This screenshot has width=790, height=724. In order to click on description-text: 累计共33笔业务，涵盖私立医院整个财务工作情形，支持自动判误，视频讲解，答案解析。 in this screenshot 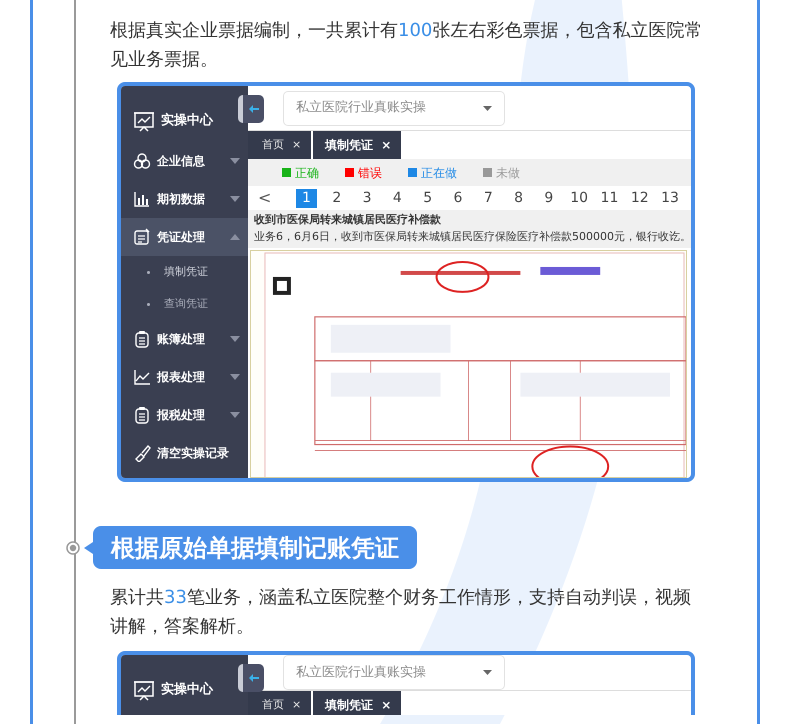, I will do `click(401, 612)`.